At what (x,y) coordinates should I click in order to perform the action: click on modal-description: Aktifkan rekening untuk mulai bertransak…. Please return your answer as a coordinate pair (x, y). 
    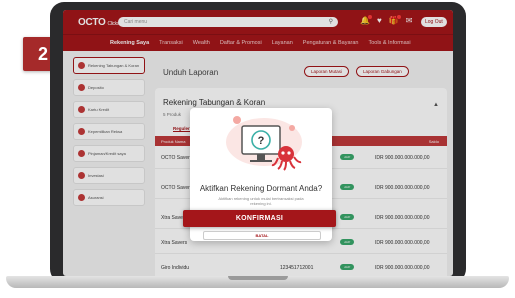
    Looking at the image, I should click on (261, 201).